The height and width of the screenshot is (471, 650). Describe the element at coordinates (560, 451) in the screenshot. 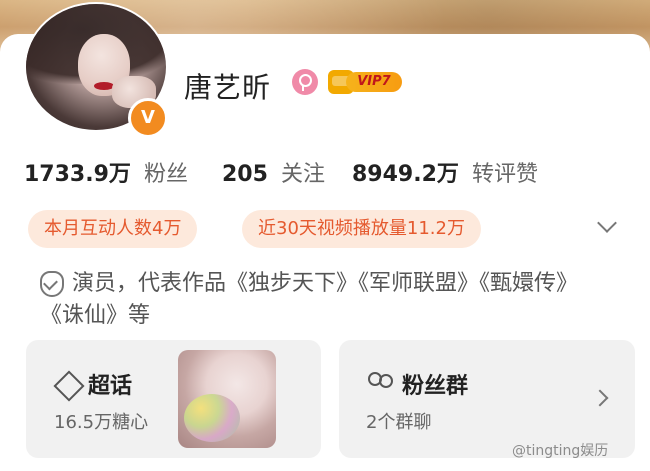

I see `watermark: @tingting娱历` at that location.